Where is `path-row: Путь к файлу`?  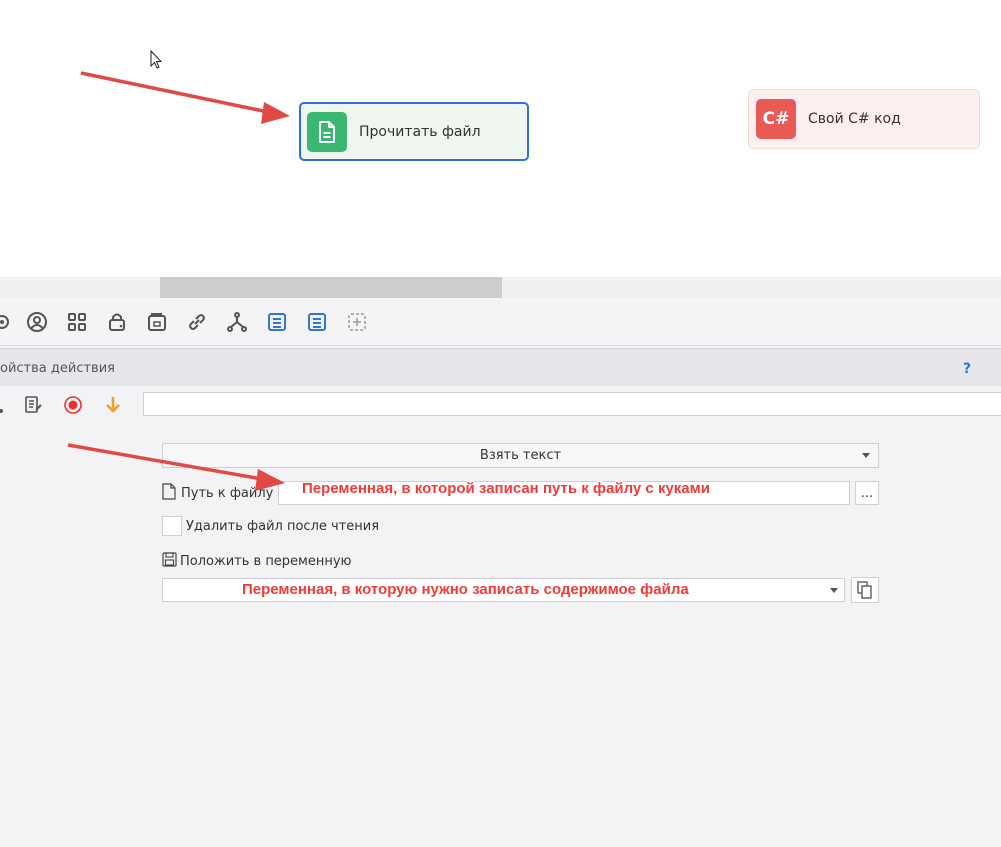
path-row: Путь к файлу is located at coordinates (217, 493).